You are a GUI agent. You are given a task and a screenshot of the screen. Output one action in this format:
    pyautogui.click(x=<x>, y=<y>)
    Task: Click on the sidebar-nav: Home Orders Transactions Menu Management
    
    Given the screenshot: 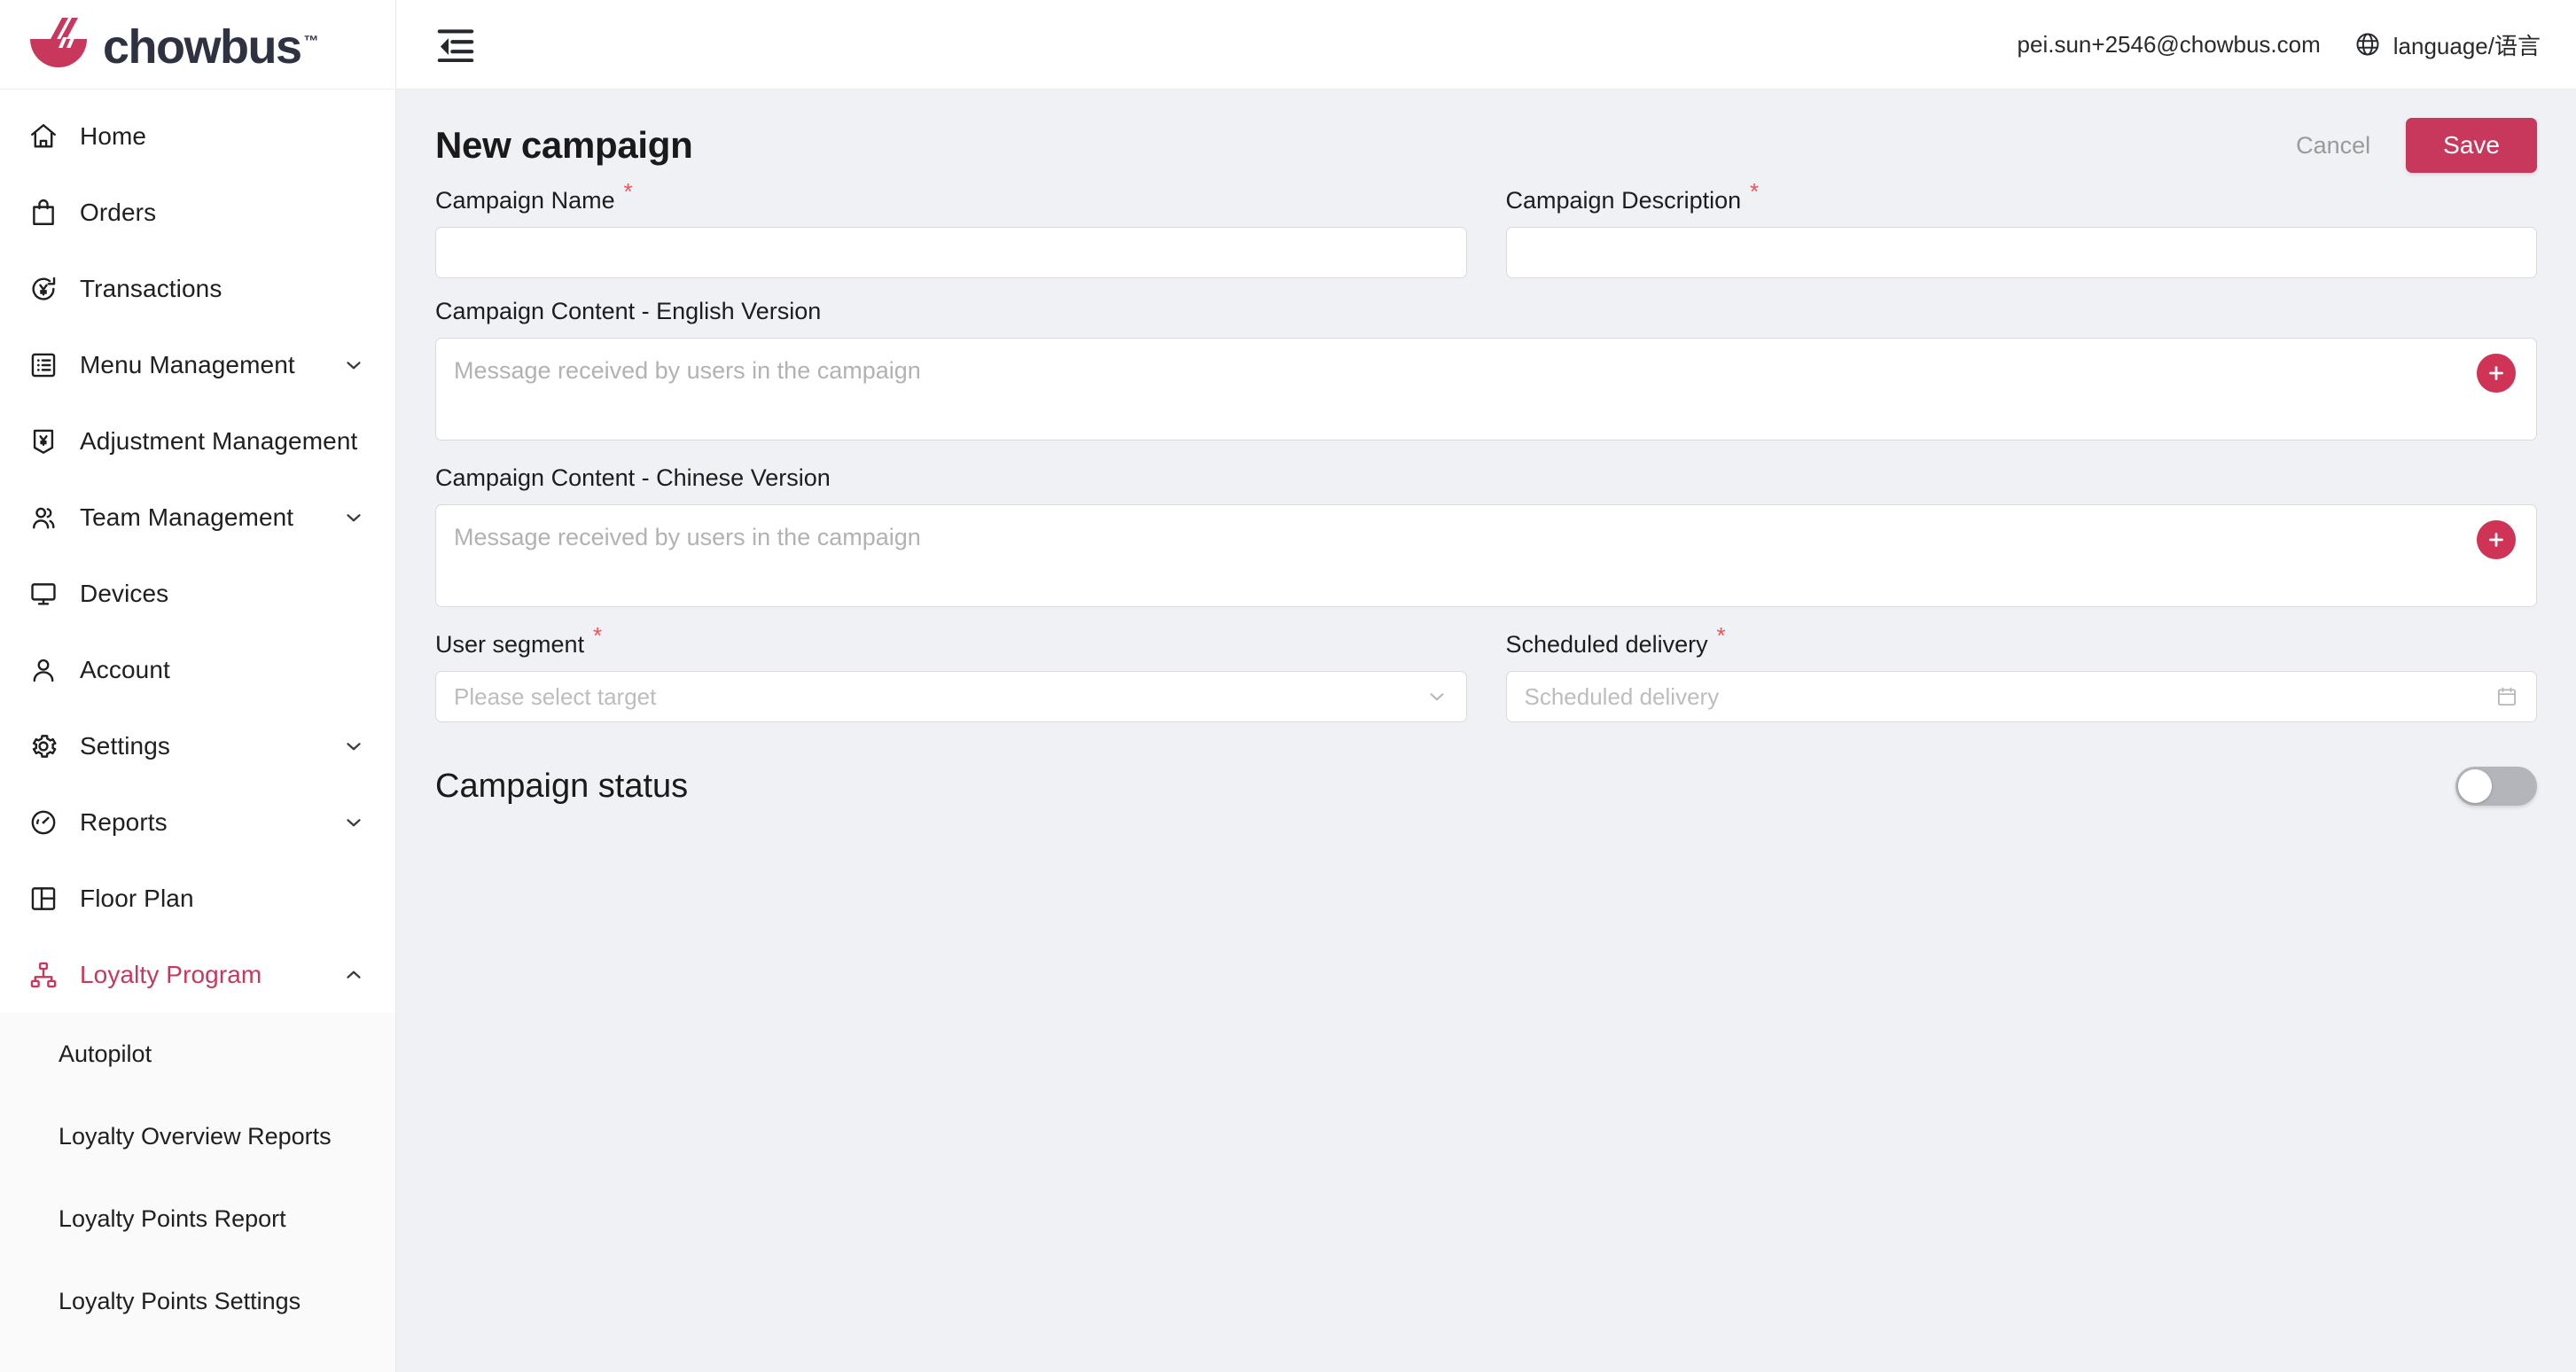 What is the action you would take?
    pyautogui.click(x=197, y=731)
    